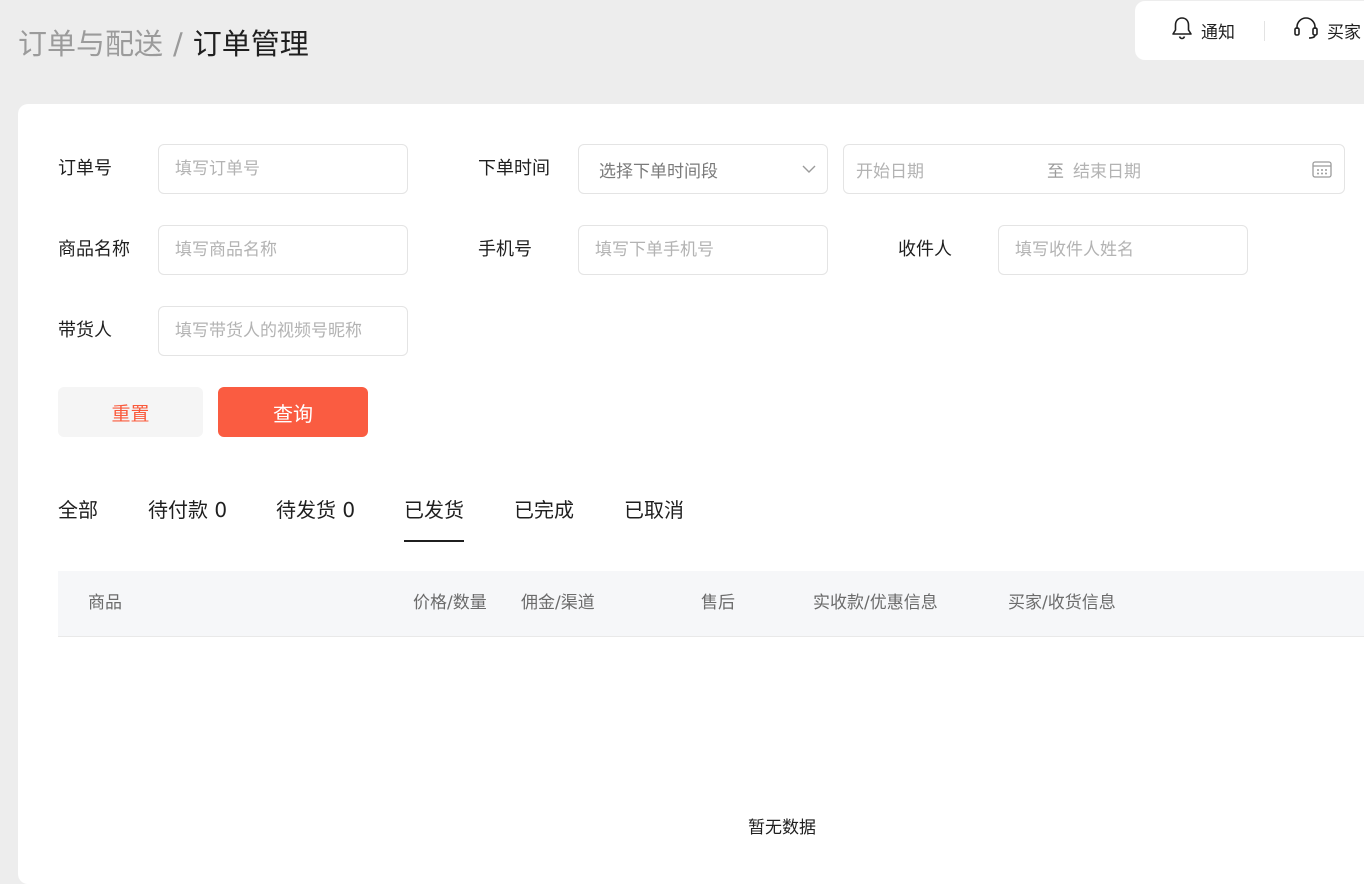 The image size is (1364, 884). What do you see at coordinates (90, 44) in the screenshot?
I see `breadcrumb-parent: 订单与配送` at bounding box center [90, 44].